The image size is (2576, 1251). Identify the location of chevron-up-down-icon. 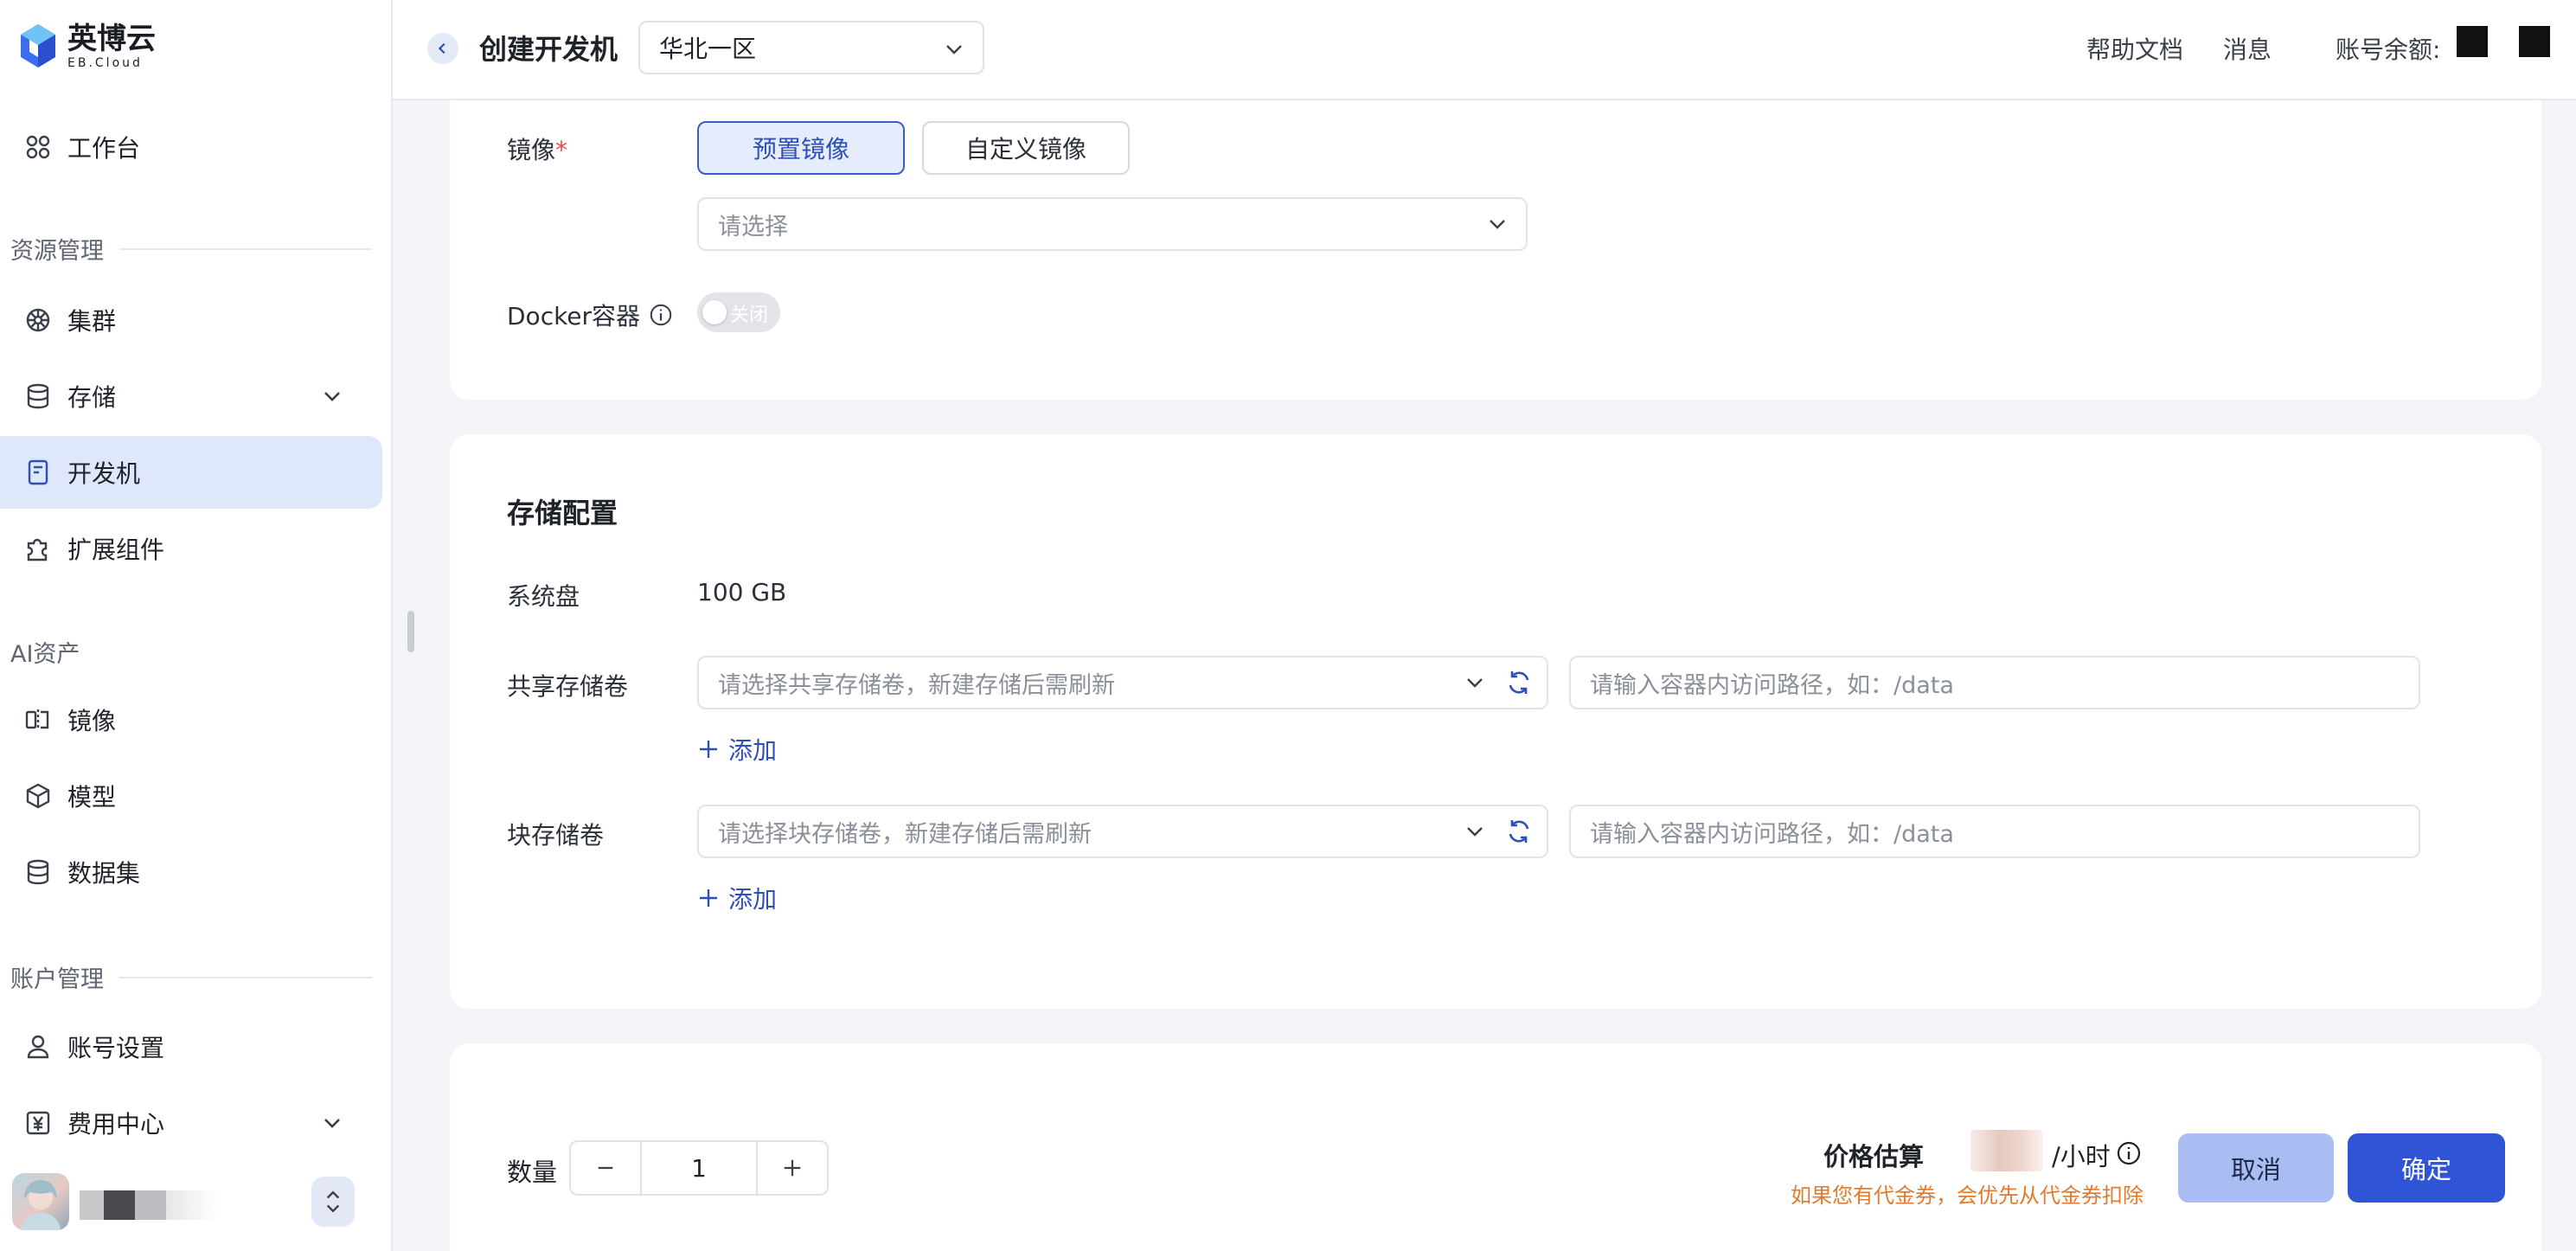
(333, 1201).